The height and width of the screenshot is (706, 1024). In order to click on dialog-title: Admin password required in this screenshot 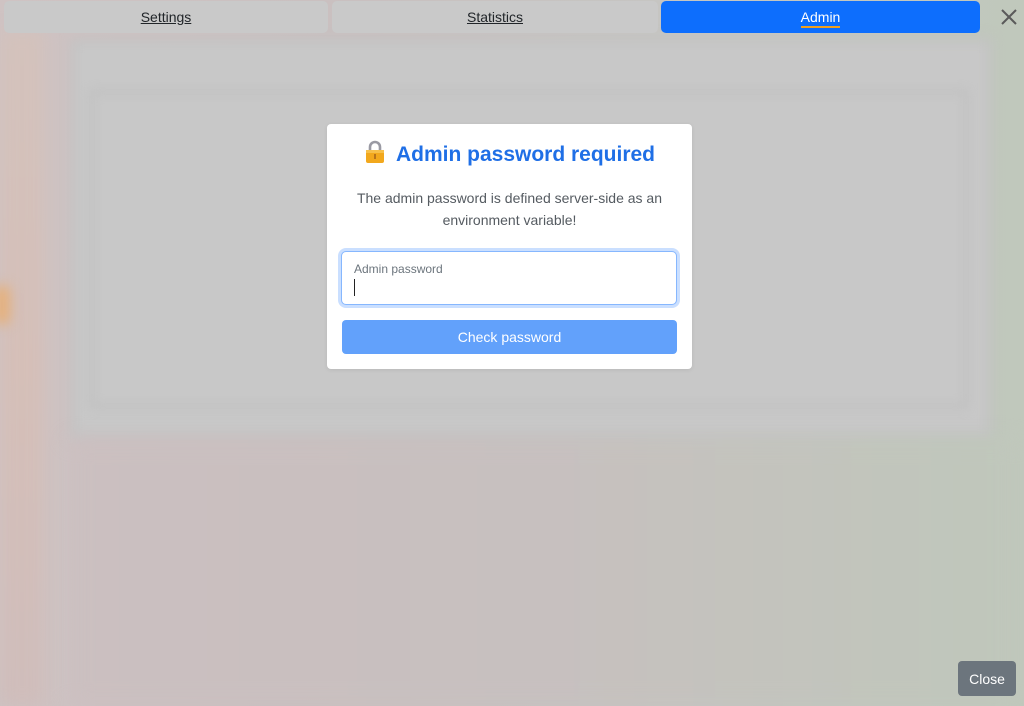, I will do `click(509, 155)`.